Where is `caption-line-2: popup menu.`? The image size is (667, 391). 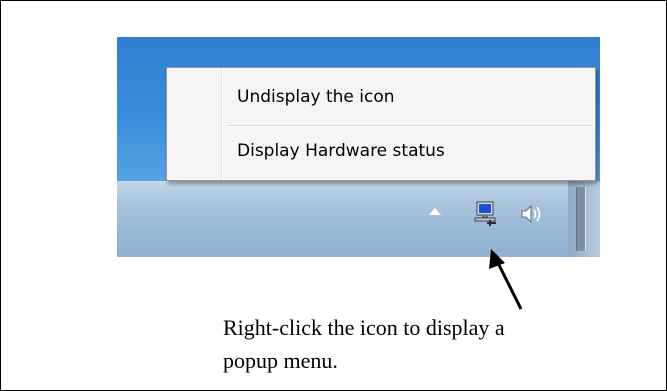
caption-line-2: popup menu. is located at coordinates (280, 360).